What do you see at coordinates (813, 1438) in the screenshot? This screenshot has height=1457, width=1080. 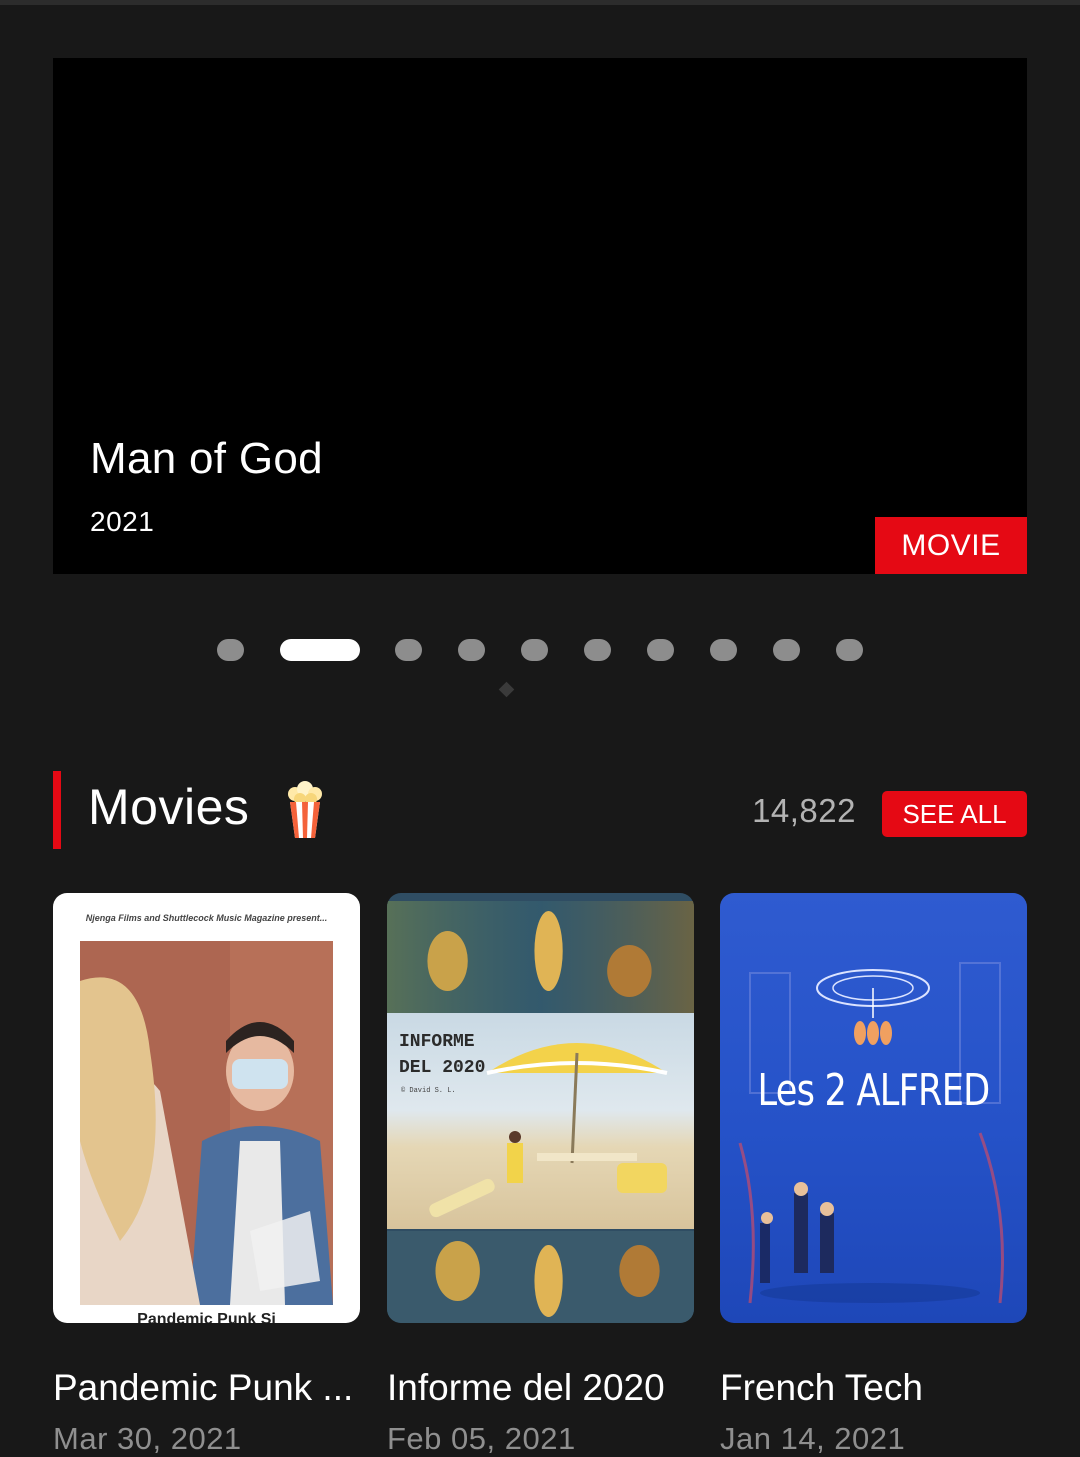 I see `movie-date: Jan 14, 2021` at bounding box center [813, 1438].